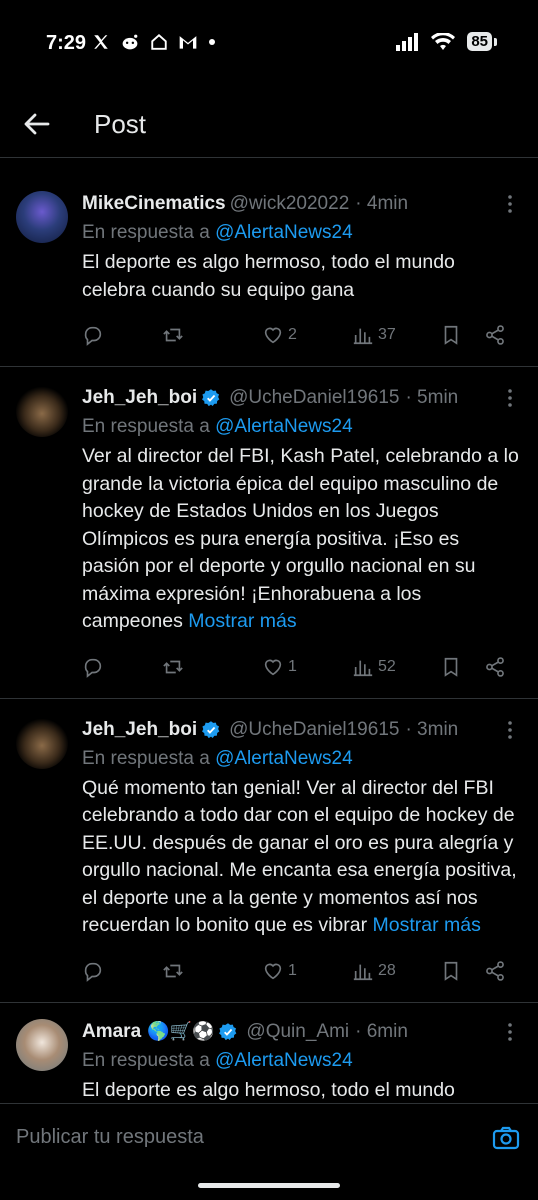  What do you see at coordinates (111, 1032) in the screenshot?
I see `author-name: Amara` at bounding box center [111, 1032].